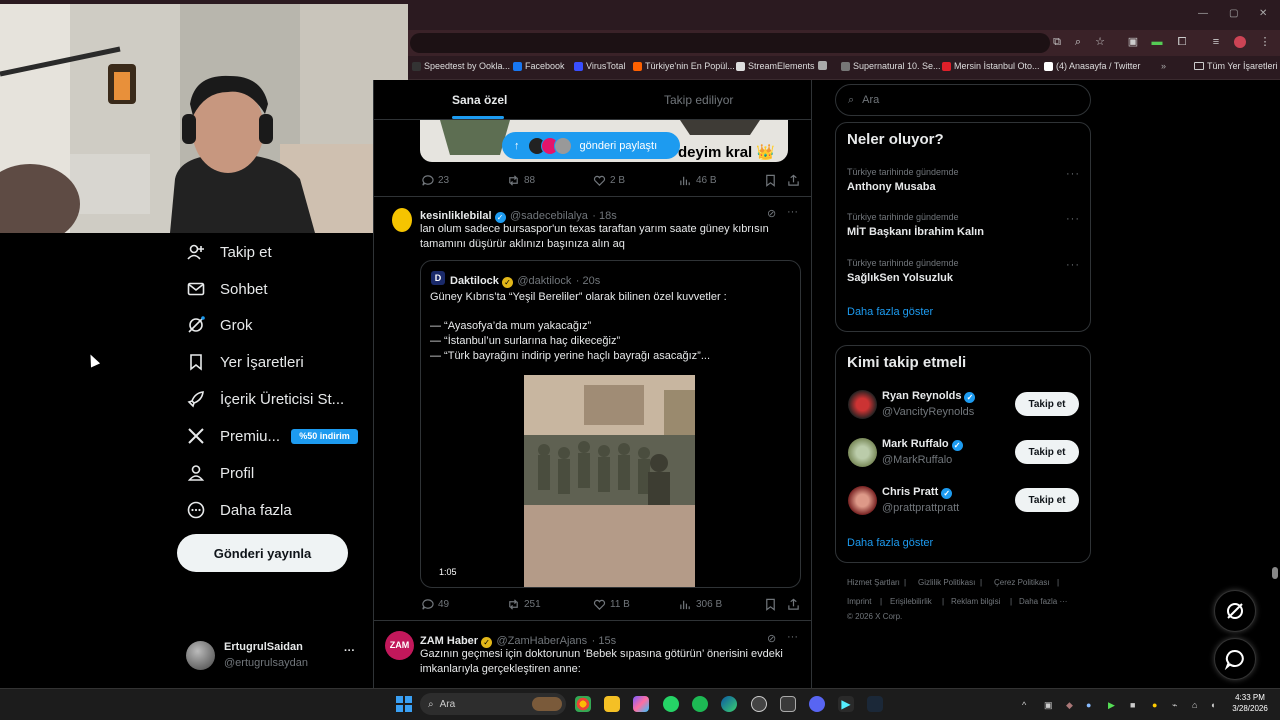  I want to click on quote-author-handle: @daktilock, so click(544, 281).